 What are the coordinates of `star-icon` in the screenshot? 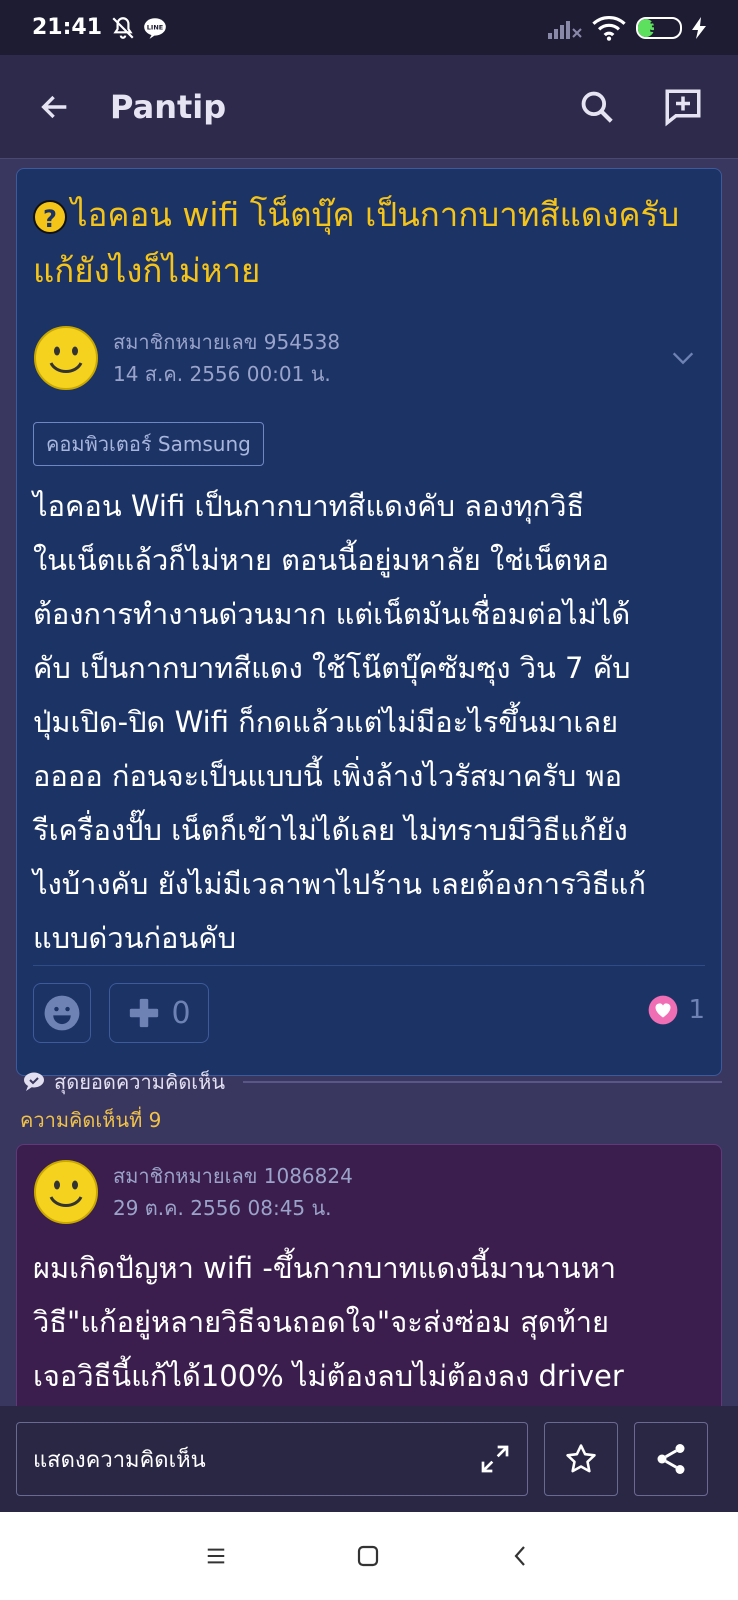 It's located at (581, 1458).